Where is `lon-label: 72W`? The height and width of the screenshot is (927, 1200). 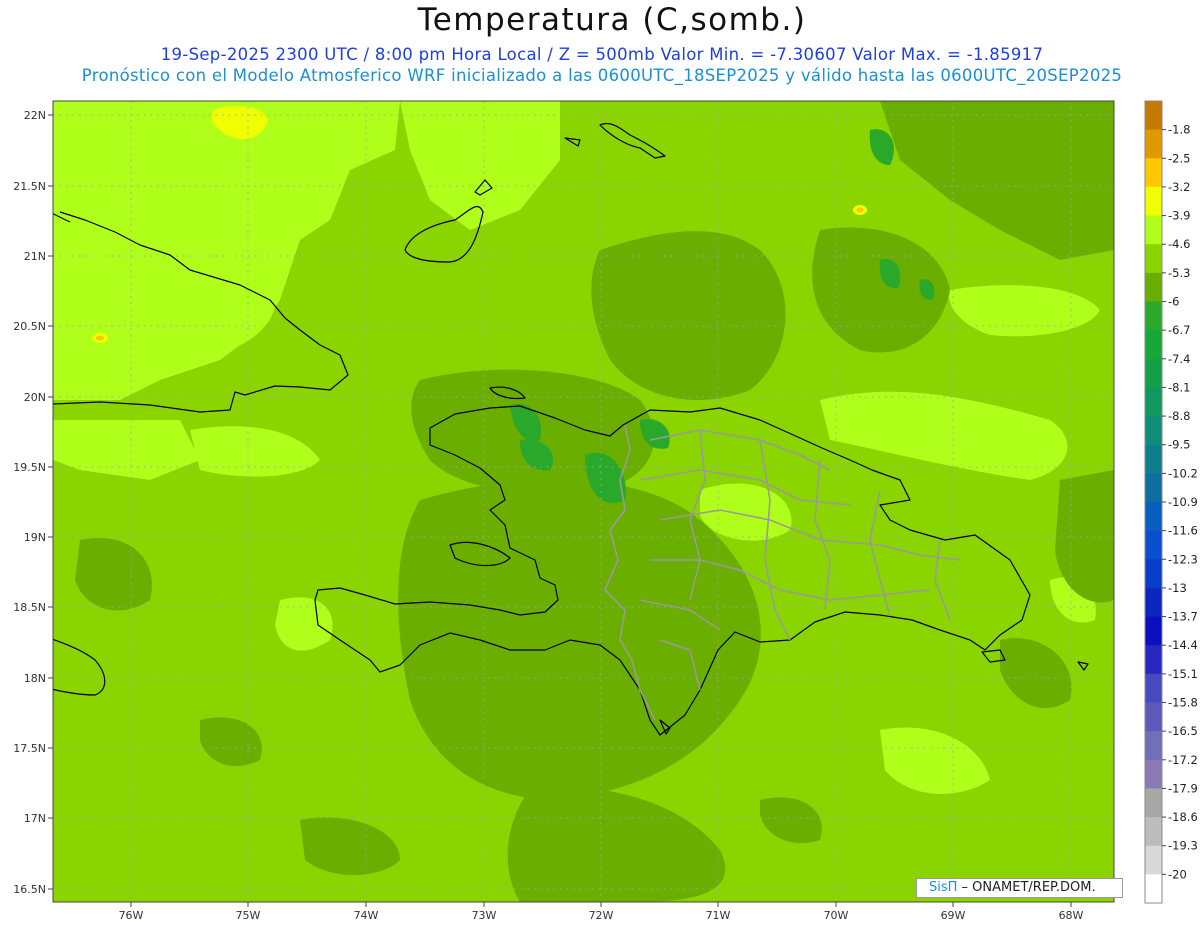 lon-label: 72W is located at coordinates (601, 915).